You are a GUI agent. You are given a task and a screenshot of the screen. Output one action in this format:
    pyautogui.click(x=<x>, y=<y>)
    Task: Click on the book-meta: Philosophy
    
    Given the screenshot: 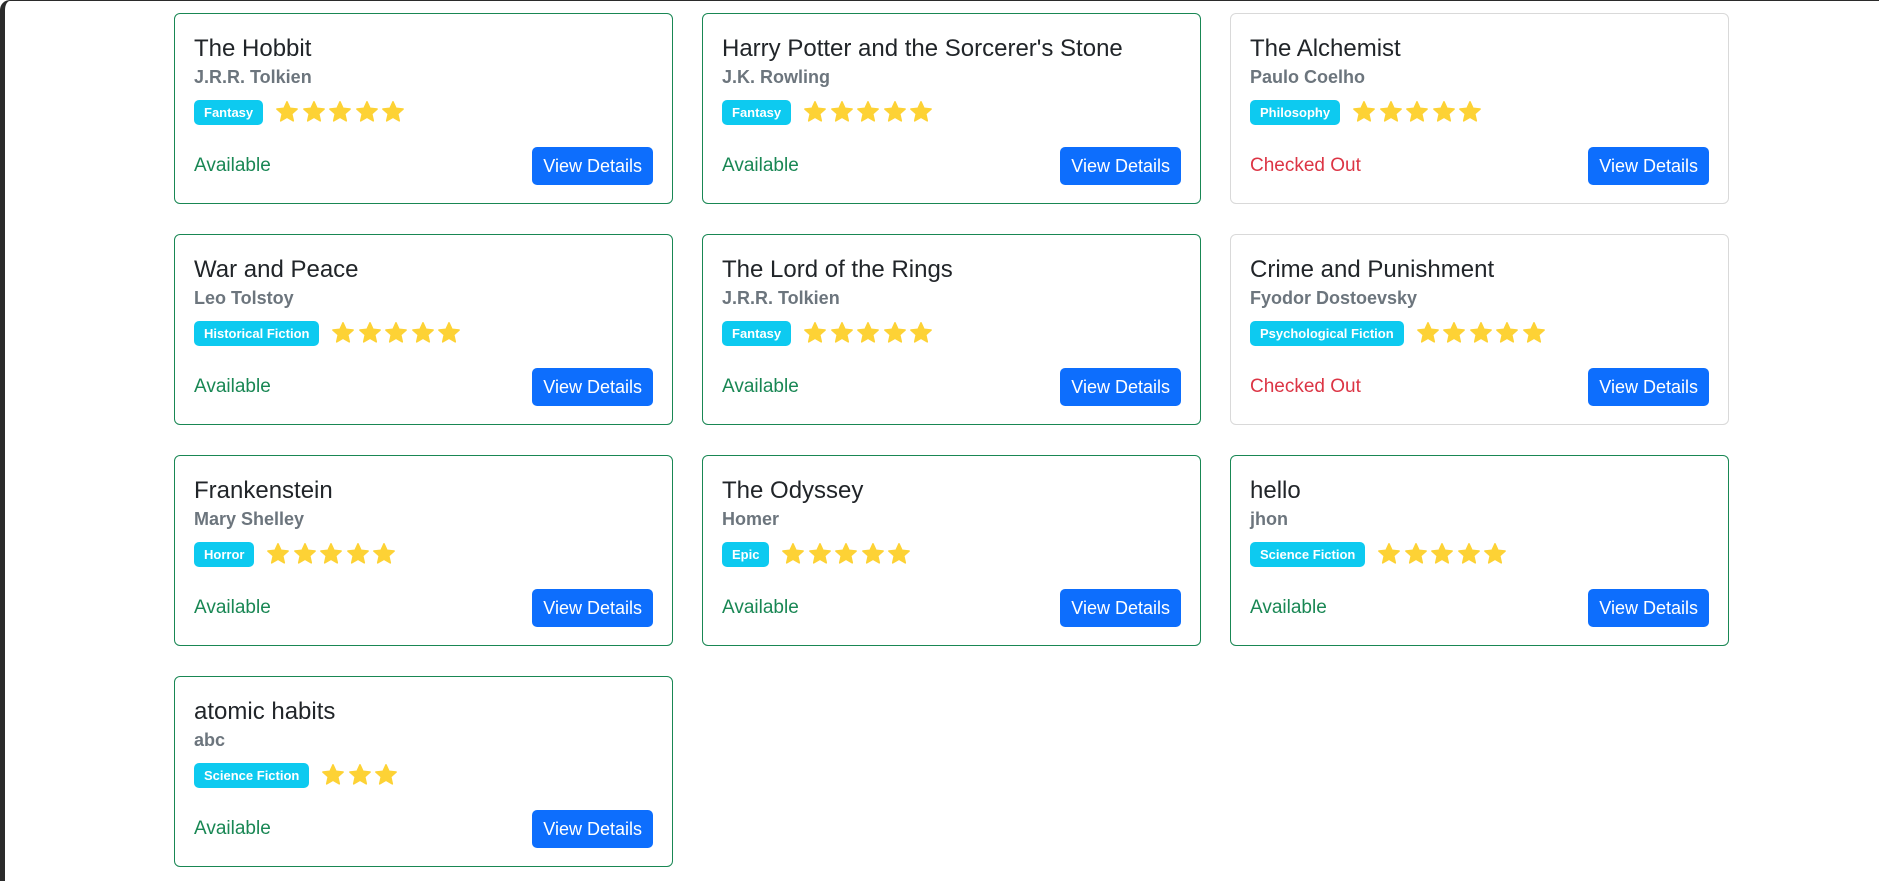 What is the action you would take?
    pyautogui.click(x=1479, y=112)
    